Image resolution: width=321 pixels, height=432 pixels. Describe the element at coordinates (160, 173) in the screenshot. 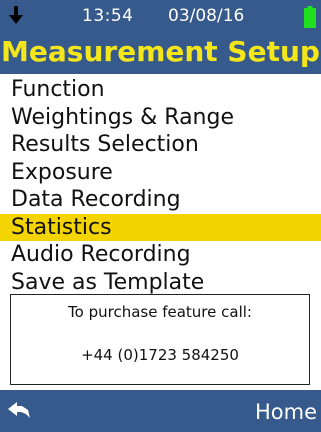

I see `menu-item-exposure: Exposure` at that location.